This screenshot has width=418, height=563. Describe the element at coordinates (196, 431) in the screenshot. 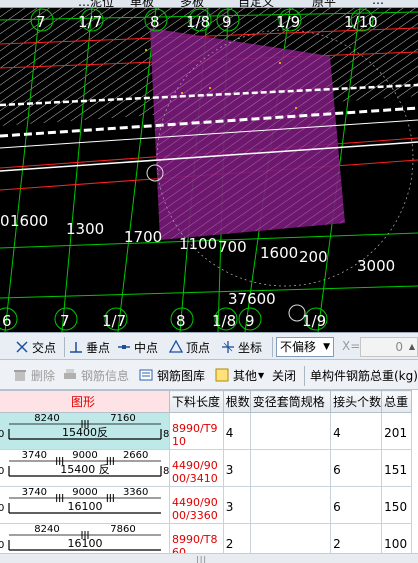

I see `cut-length-cell: 8990/T910` at that location.